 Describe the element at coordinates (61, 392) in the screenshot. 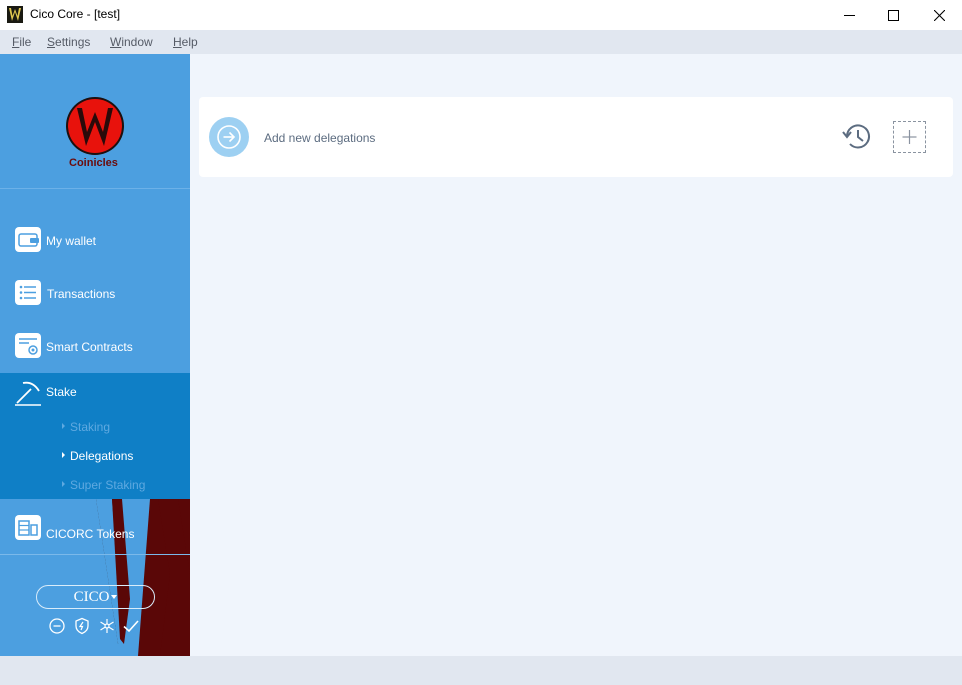

I see `sidebar-item-label: Stake` at that location.